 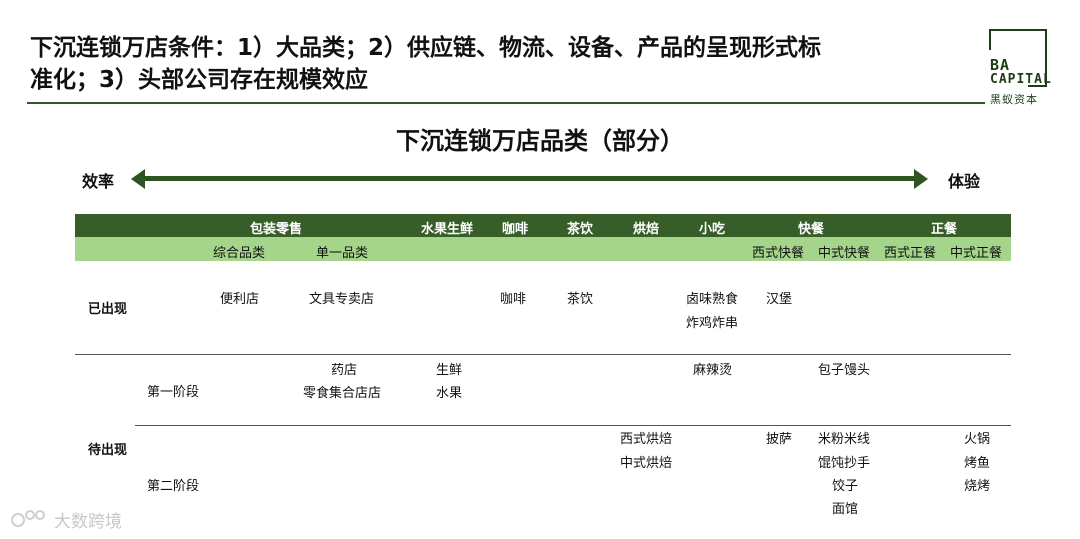 What do you see at coordinates (276, 229) in the screenshot?
I see `category-packaged-retail: 包装零售` at bounding box center [276, 229].